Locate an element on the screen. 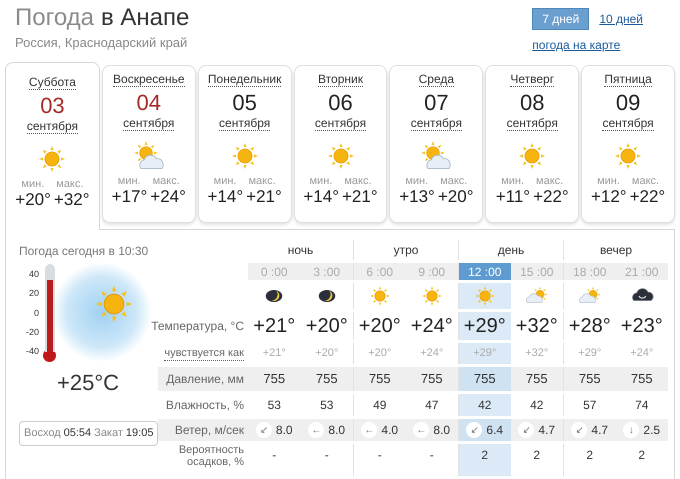 Image resolution: width=680 pixels, height=479 pixels. weekday-label: Воскресенье is located at coordinates (149, 79).